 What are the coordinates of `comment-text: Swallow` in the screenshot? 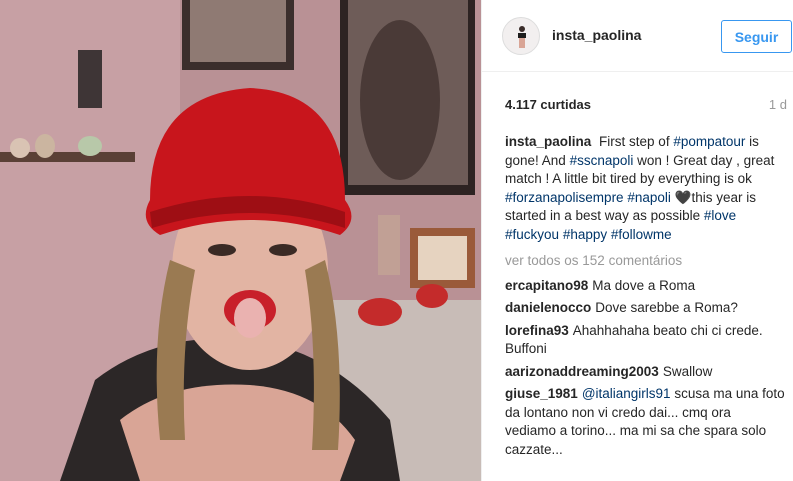 It's located at (687, 371).